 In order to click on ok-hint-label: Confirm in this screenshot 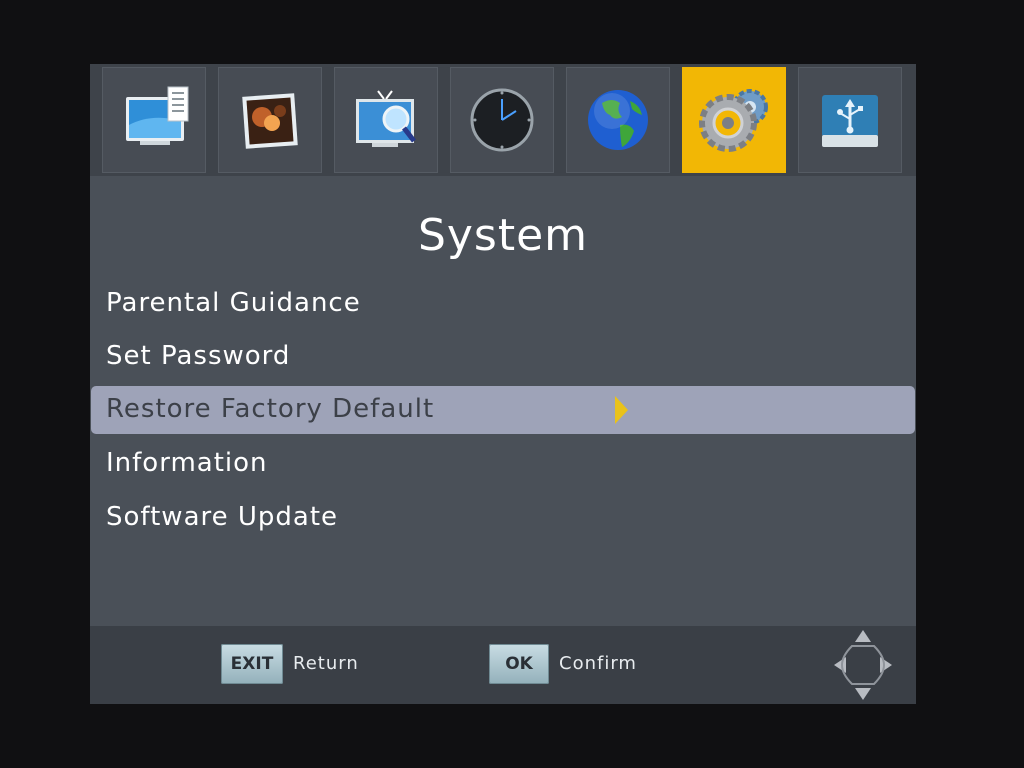, I will do `click(598, 663)`.